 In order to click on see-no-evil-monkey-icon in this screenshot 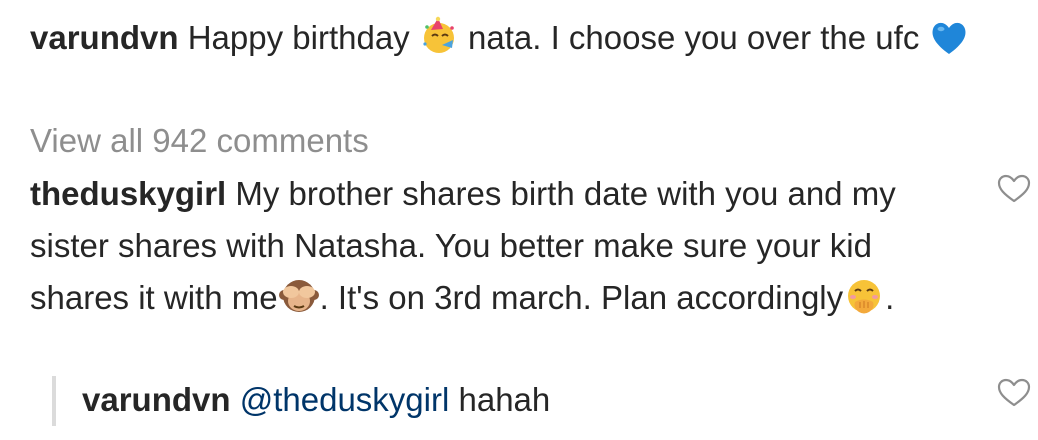, I will do `click(299, 303)`.